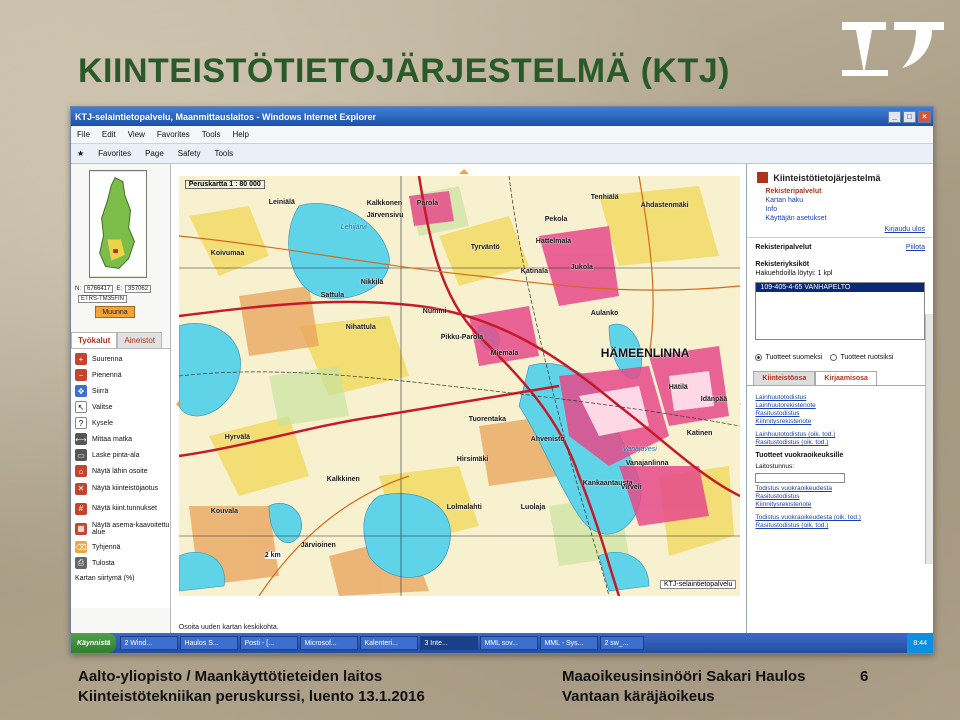 The image size is (960, 720). What do you see at coordinates (118, 224) in the screenshot?
I see `finland-overview-map` at bounding box center [118, 224].